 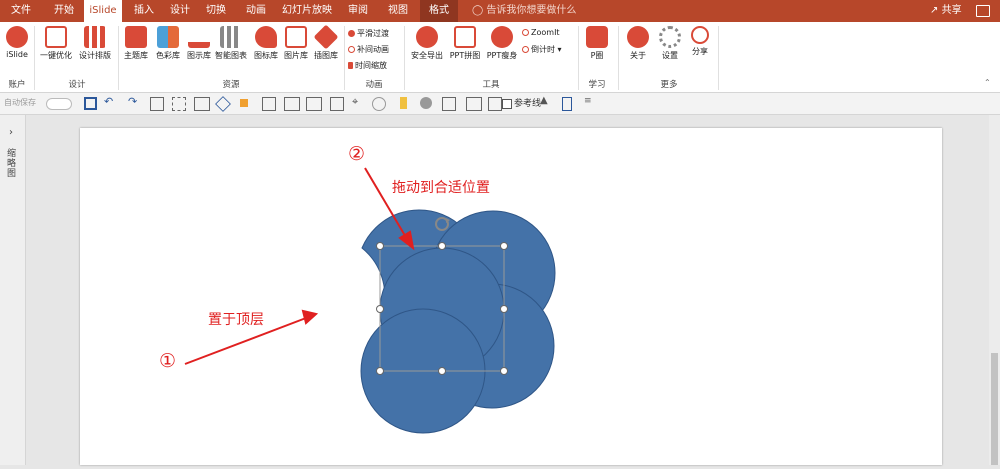 I want to click on format-painter-icon, so click(x=157, y=104).